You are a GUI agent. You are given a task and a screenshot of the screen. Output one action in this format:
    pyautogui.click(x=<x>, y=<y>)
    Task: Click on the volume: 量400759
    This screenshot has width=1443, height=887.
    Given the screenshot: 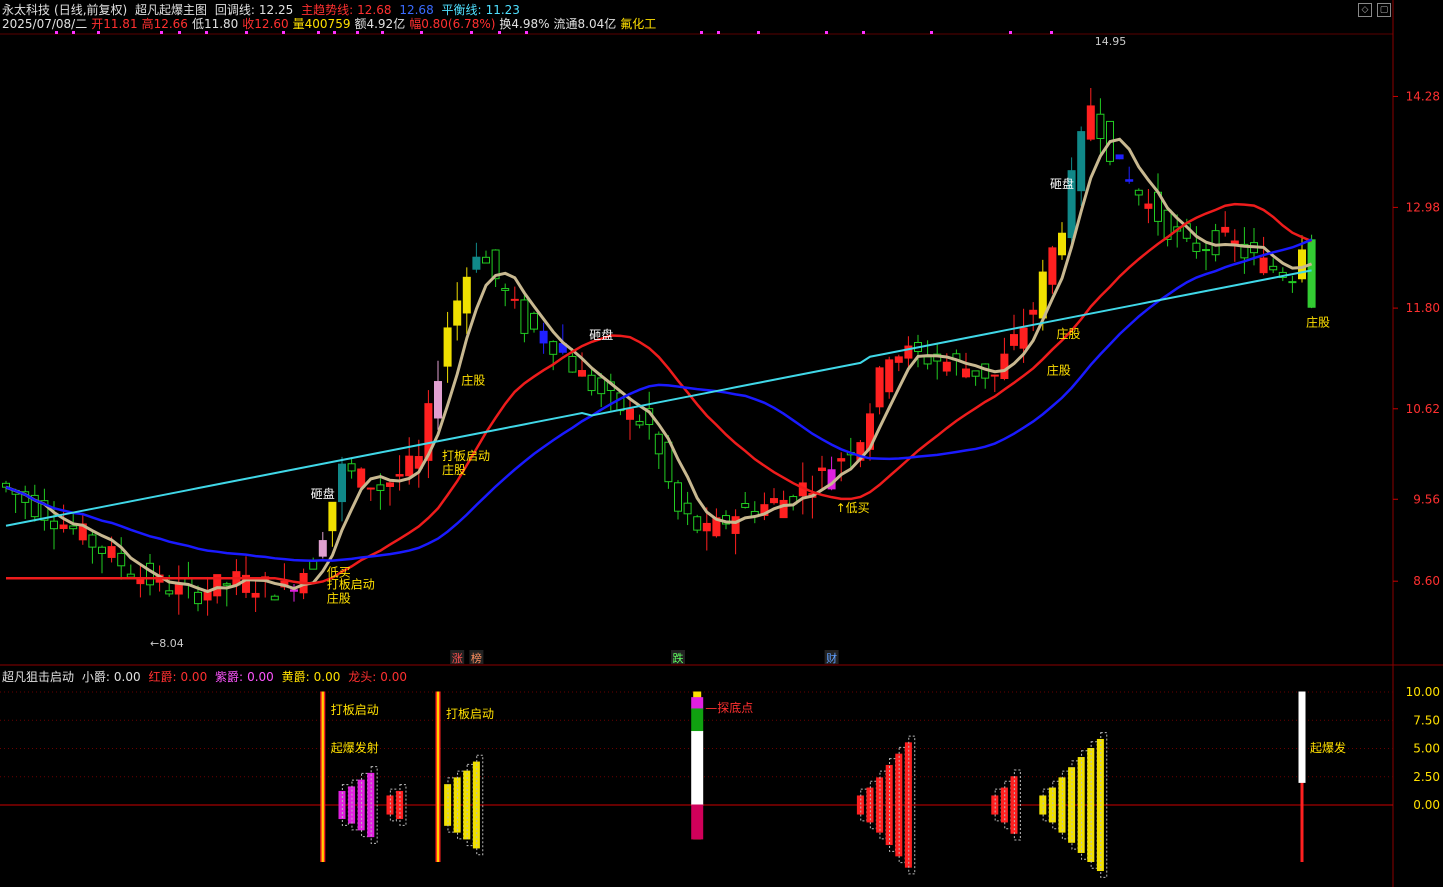 What is the action you would take?
    pyautogui.click(x=321, y=24)
    